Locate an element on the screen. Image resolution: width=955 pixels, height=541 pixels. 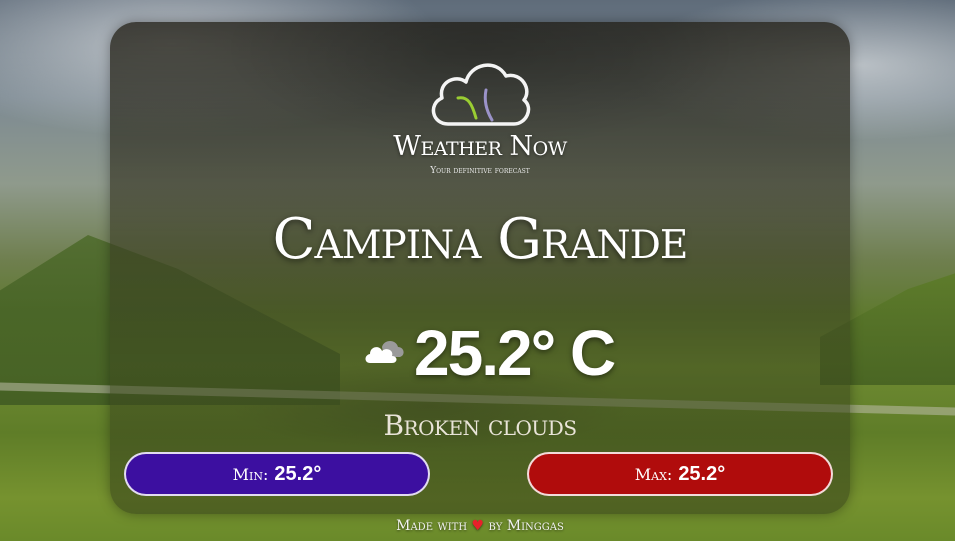
temperature-row: 25.2° C is located at coordinates (490, 353).